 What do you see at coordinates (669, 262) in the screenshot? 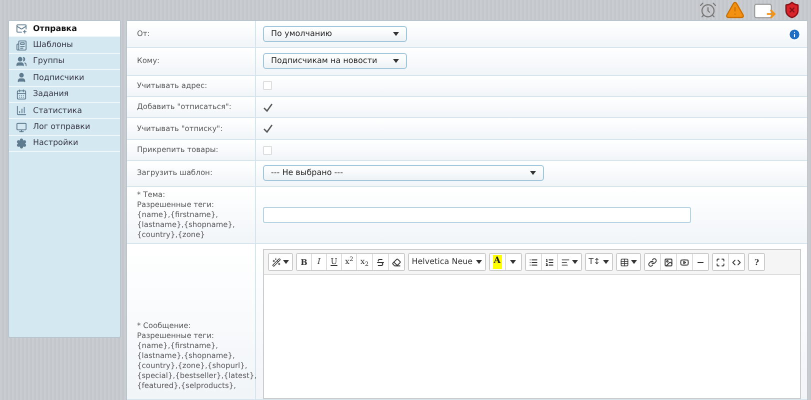
I see `image-icon` at bounding box center [669, 262].